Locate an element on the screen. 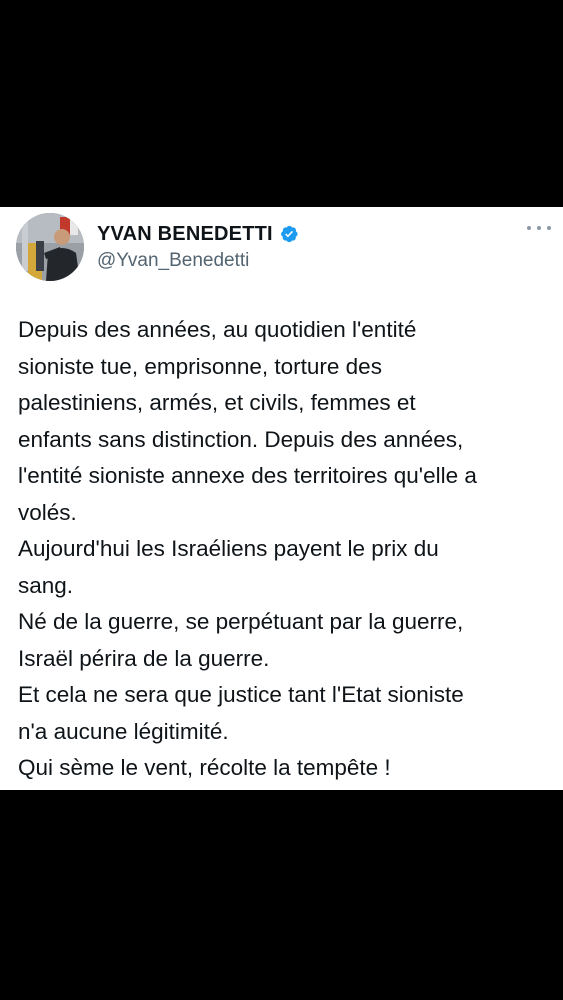 This screenshot has width=563, height=1000. more-horizontal-icon is located at coordinates (539, 228).